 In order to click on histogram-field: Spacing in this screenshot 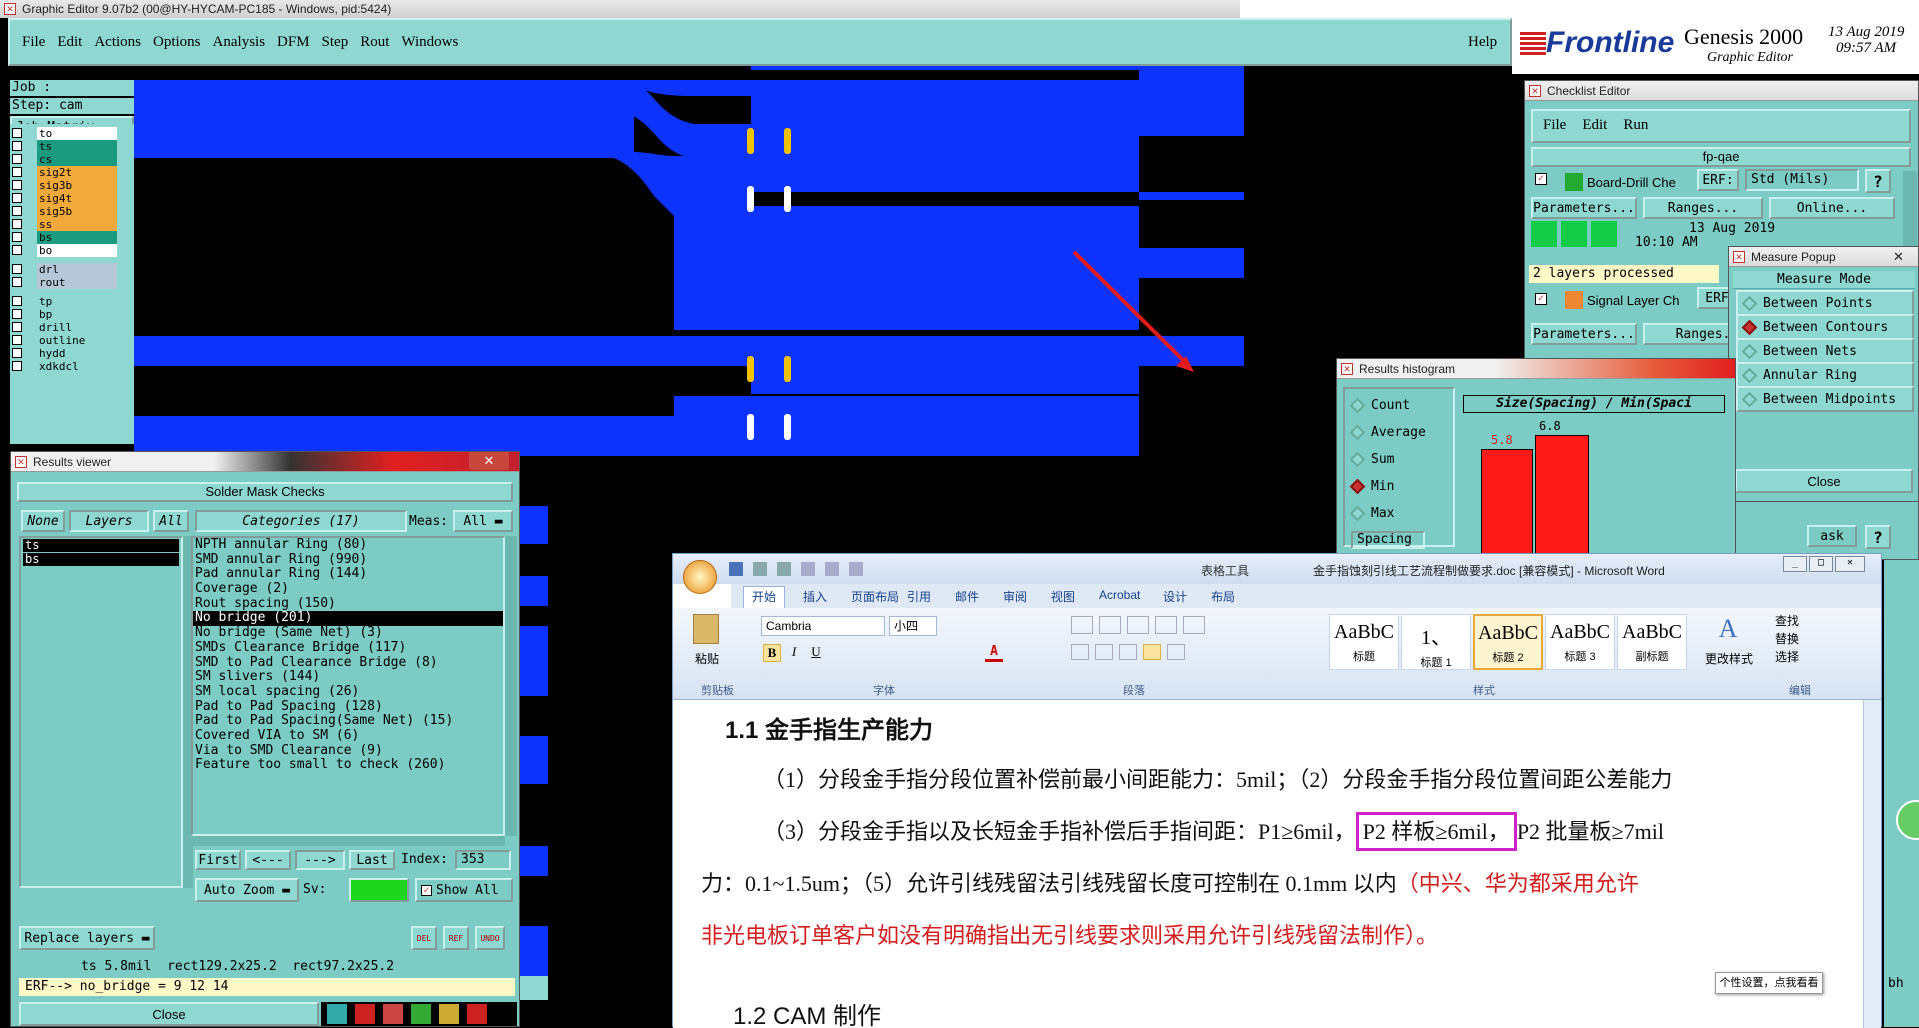, I will do `click(1388, 540)`.